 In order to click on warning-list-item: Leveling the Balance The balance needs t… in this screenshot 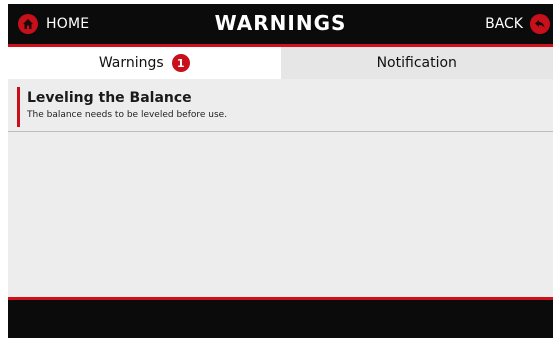, I will do `click(280, 107)`.